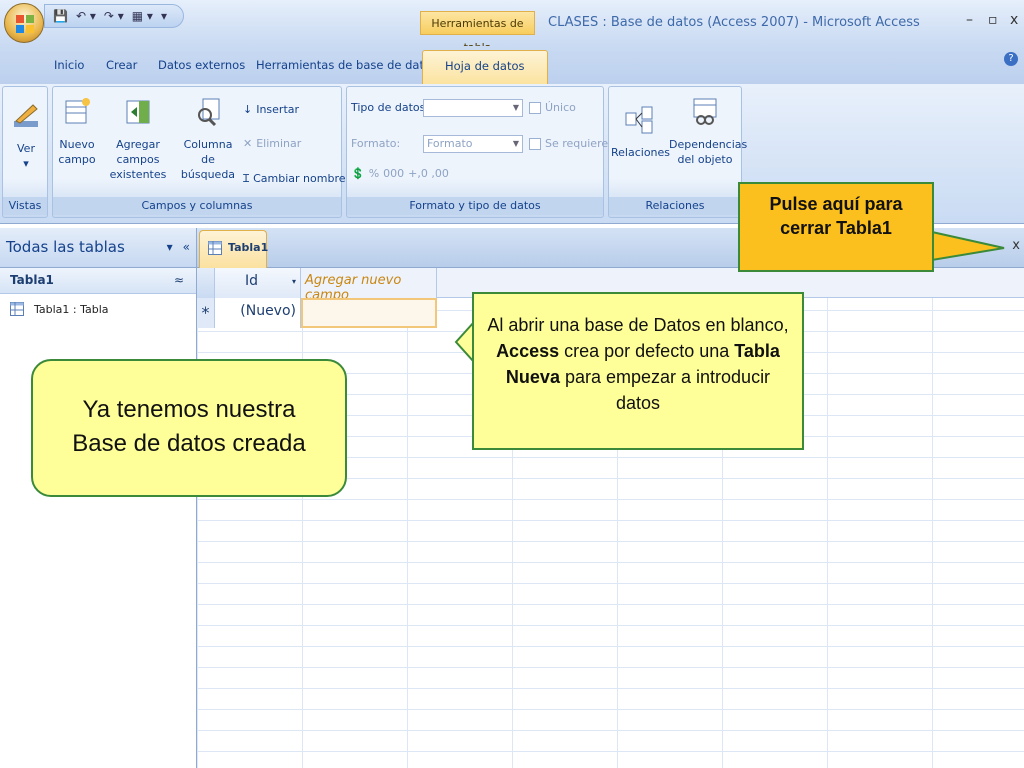 The width and height of the screenshot is (1024, 768). I want to click on chevron-down-icon: ▾, so click(294, 281).